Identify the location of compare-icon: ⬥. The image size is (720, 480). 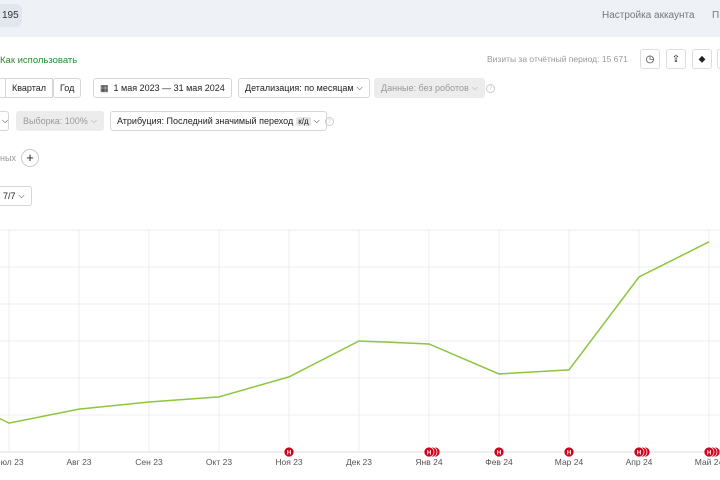
(702, 59).